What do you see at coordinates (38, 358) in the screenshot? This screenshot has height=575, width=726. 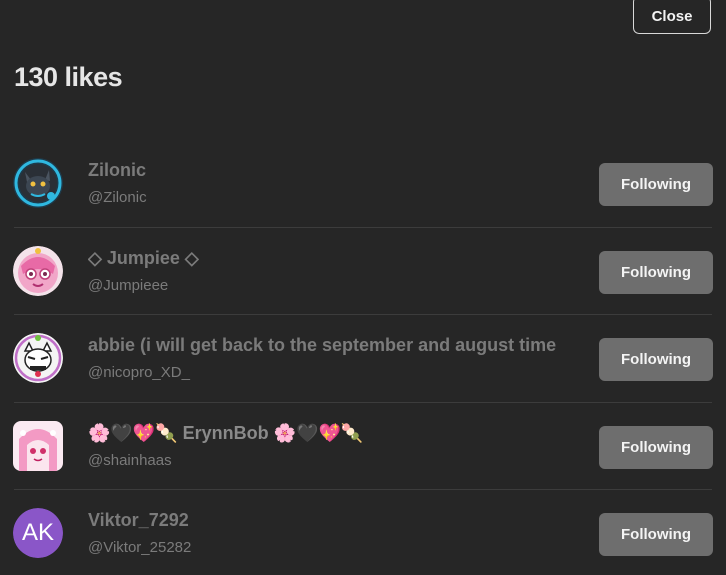 I see `sketch-character-avatar-icon` at bounding box center [38, 358].